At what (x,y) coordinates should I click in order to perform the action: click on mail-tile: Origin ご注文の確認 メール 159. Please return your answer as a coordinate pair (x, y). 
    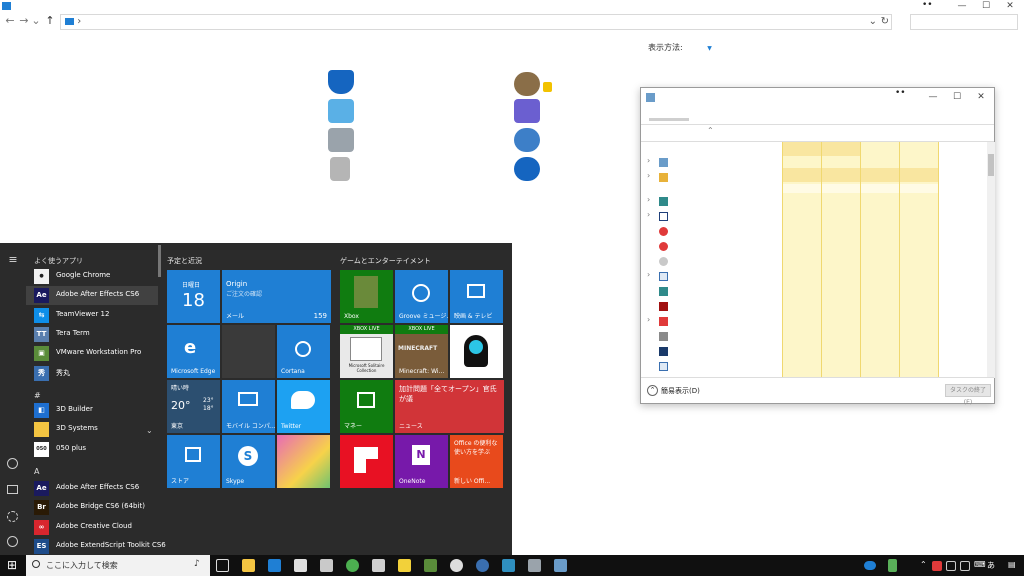
    Looking at the image, I should click on (276, 296).